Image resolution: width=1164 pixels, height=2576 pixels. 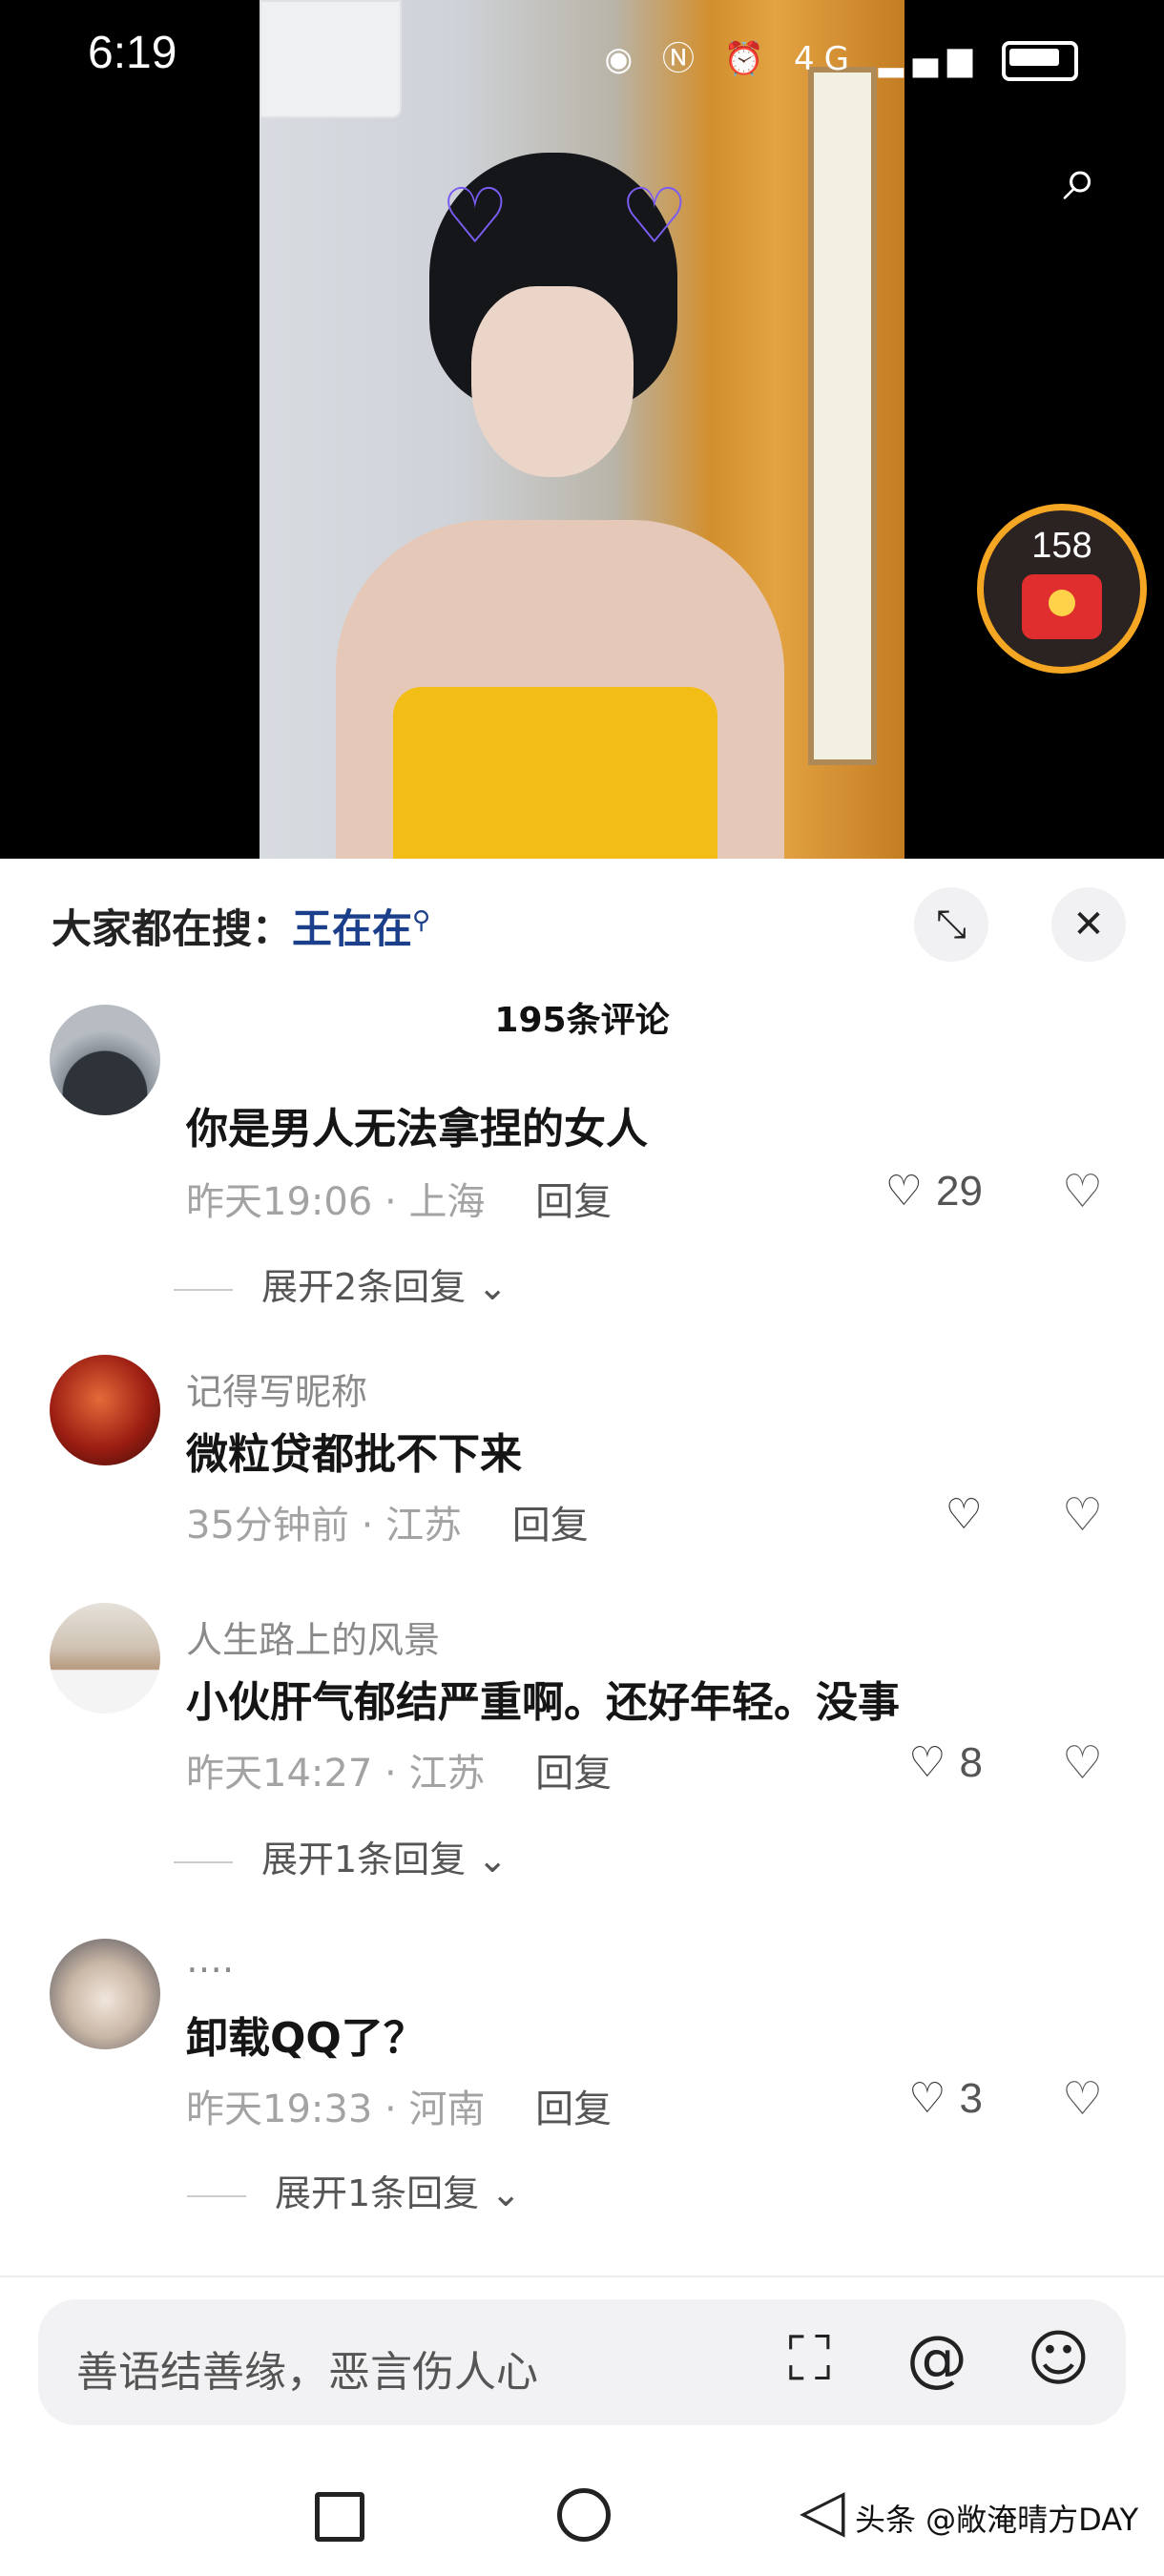 I want to click on comment-location: 上海, so click(x=447, y=1202).